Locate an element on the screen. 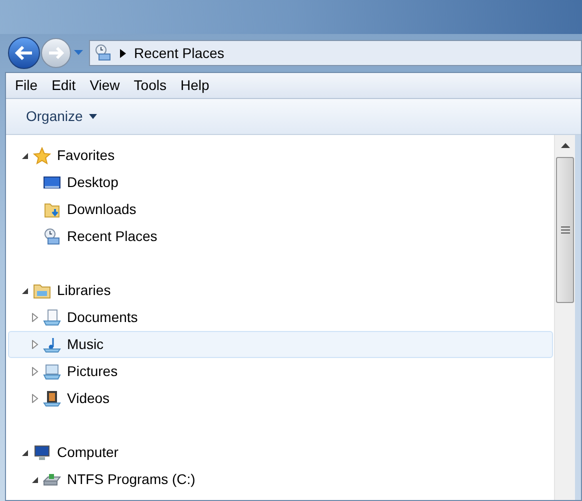 The height and width of the screenshot is (501, 582). back-button is located at coordinates (24, 53).